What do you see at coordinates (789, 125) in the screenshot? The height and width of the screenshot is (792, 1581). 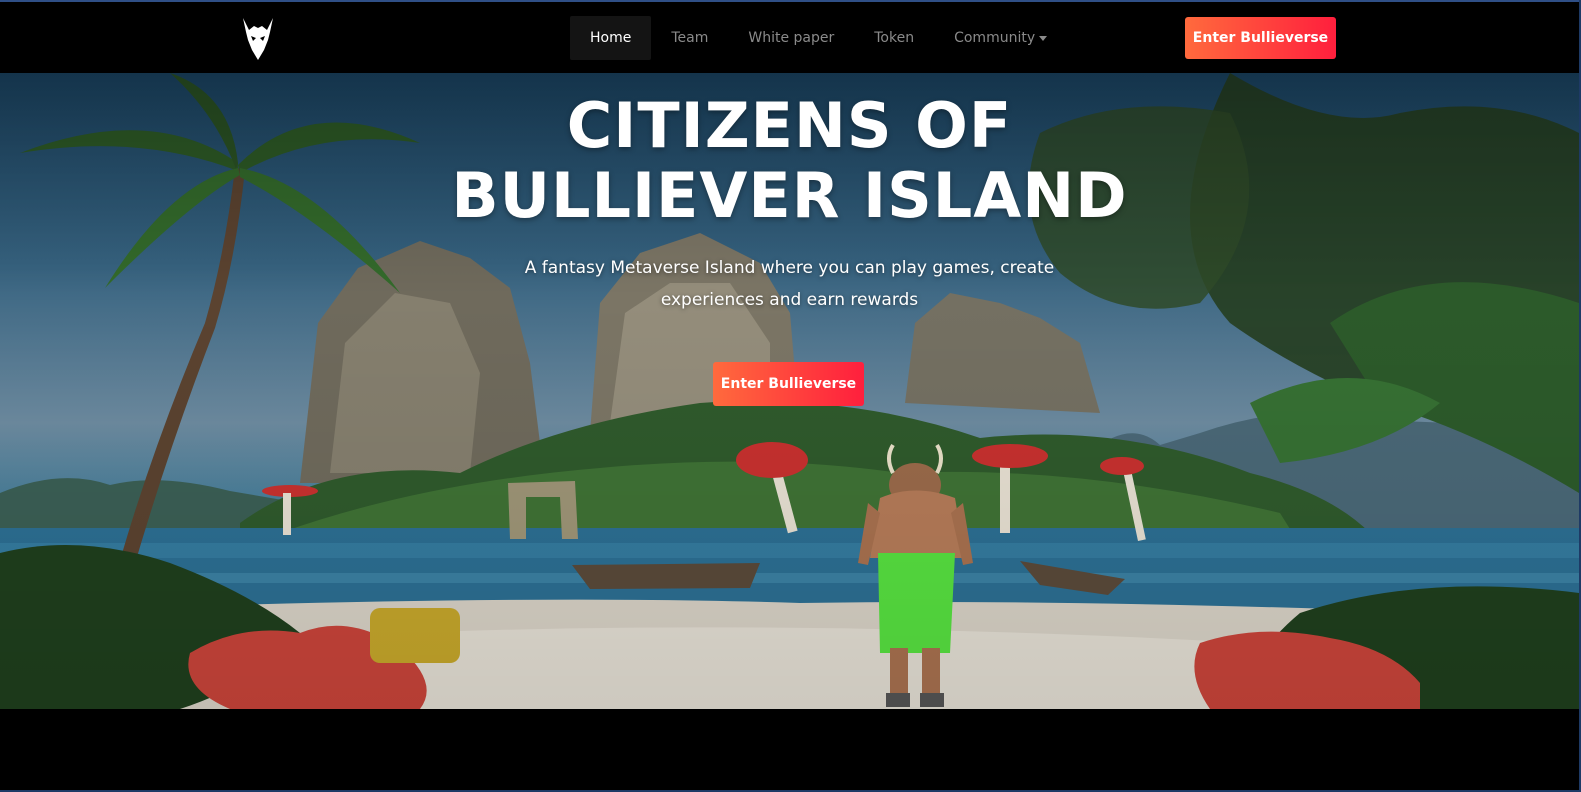 I see `hero-title-line1: CITIZENS OF` at bounding box center [789, 125].